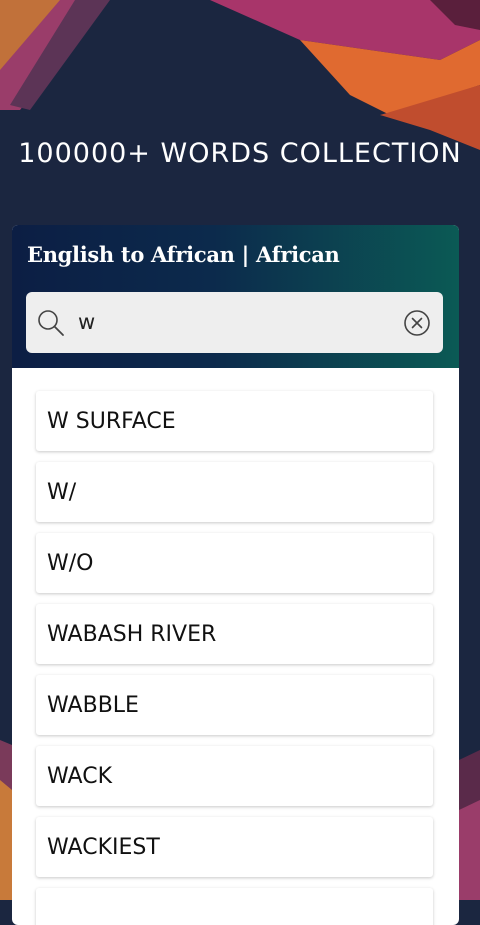  Describe the element at coordinates (51, 325) in the screenshot. I see `search-icon` at that location.